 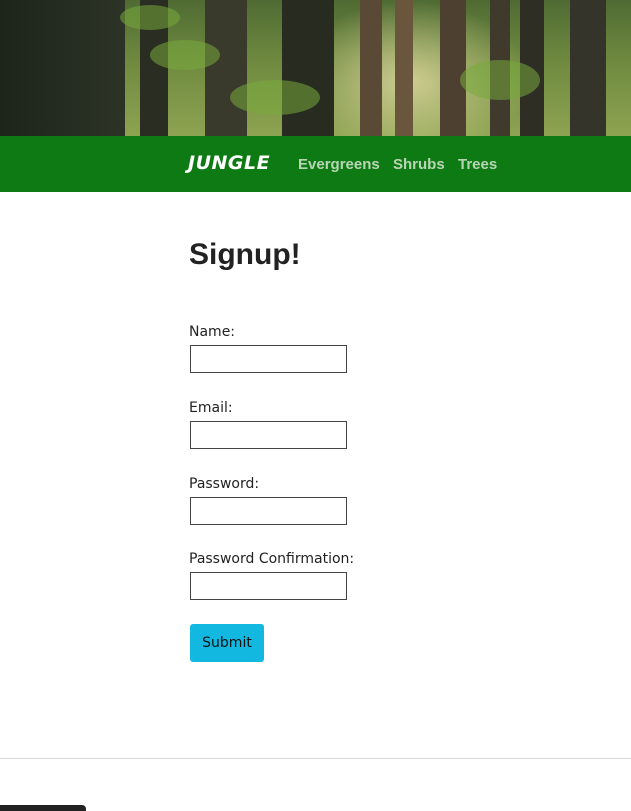 What do you see at coordinates (272, 559) in the screenshot?
I see `password-confirmation-label: Password Confirmation:` at bounding box center [272, 559].